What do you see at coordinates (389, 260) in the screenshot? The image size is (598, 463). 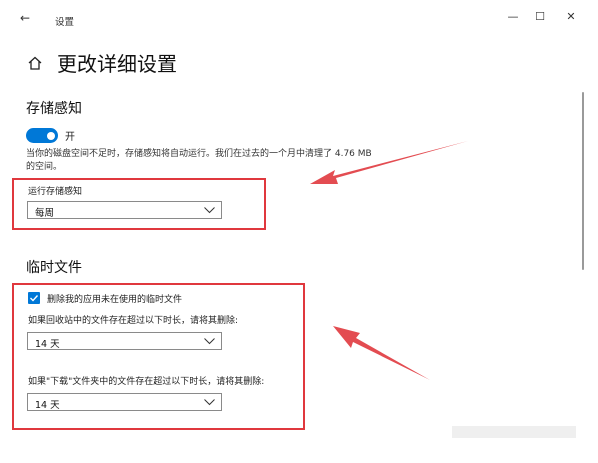 I see `annotation-arrows` at bounding box center [389, 260].